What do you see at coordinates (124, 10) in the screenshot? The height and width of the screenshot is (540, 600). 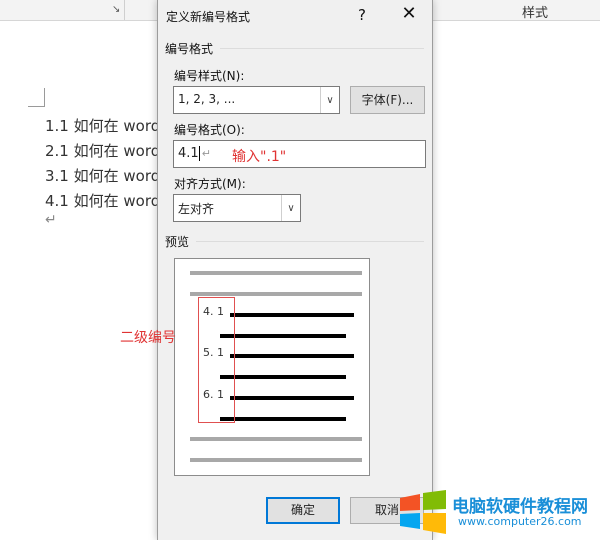 I see `ribbon-divider` at bounding box center [124, 10].